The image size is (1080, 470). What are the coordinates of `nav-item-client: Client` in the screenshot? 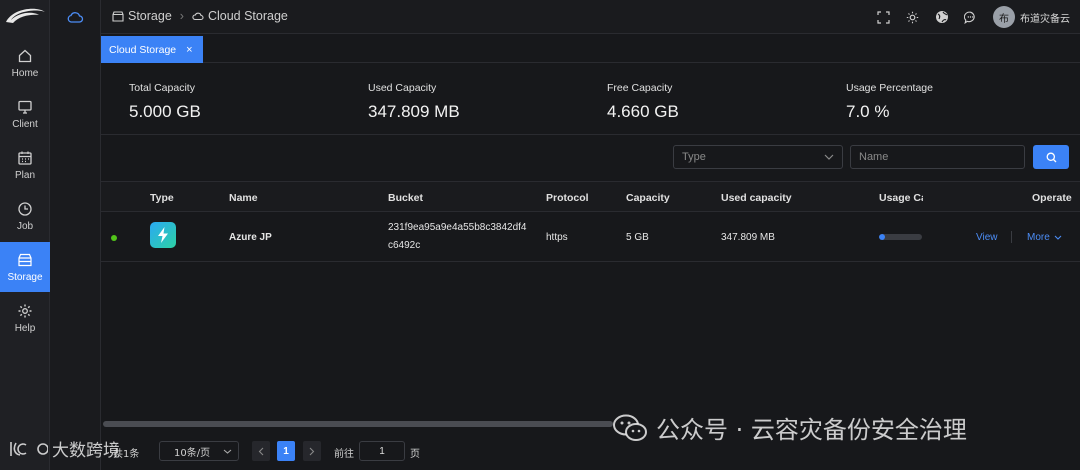 It's located at (25, 114).